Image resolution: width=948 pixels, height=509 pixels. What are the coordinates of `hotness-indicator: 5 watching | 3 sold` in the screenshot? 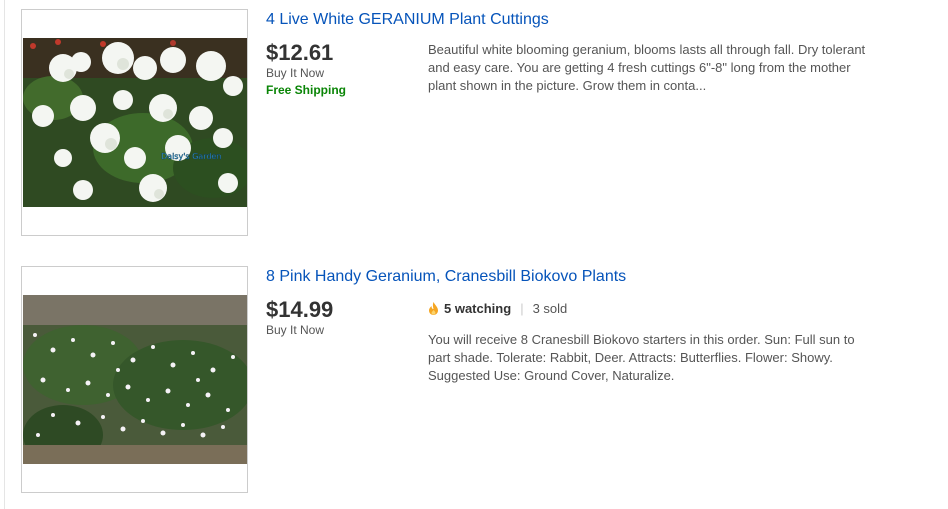 It's located at (497, 308).